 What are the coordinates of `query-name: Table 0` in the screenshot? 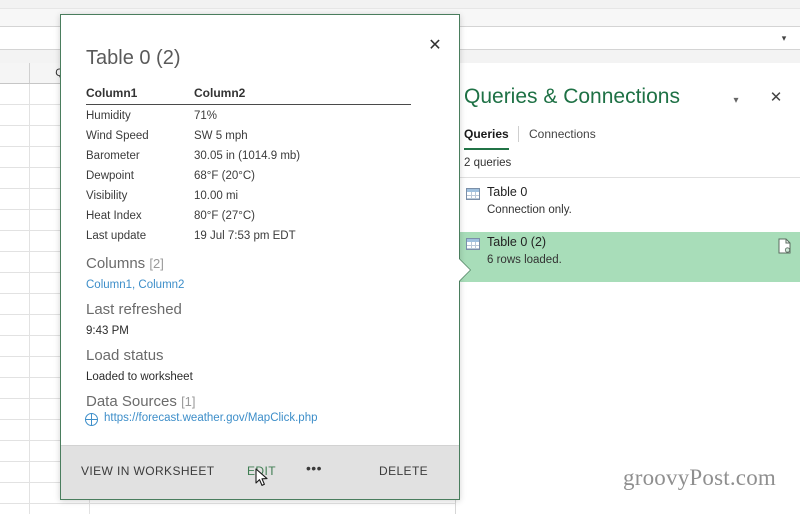 It's located at (507, 192).